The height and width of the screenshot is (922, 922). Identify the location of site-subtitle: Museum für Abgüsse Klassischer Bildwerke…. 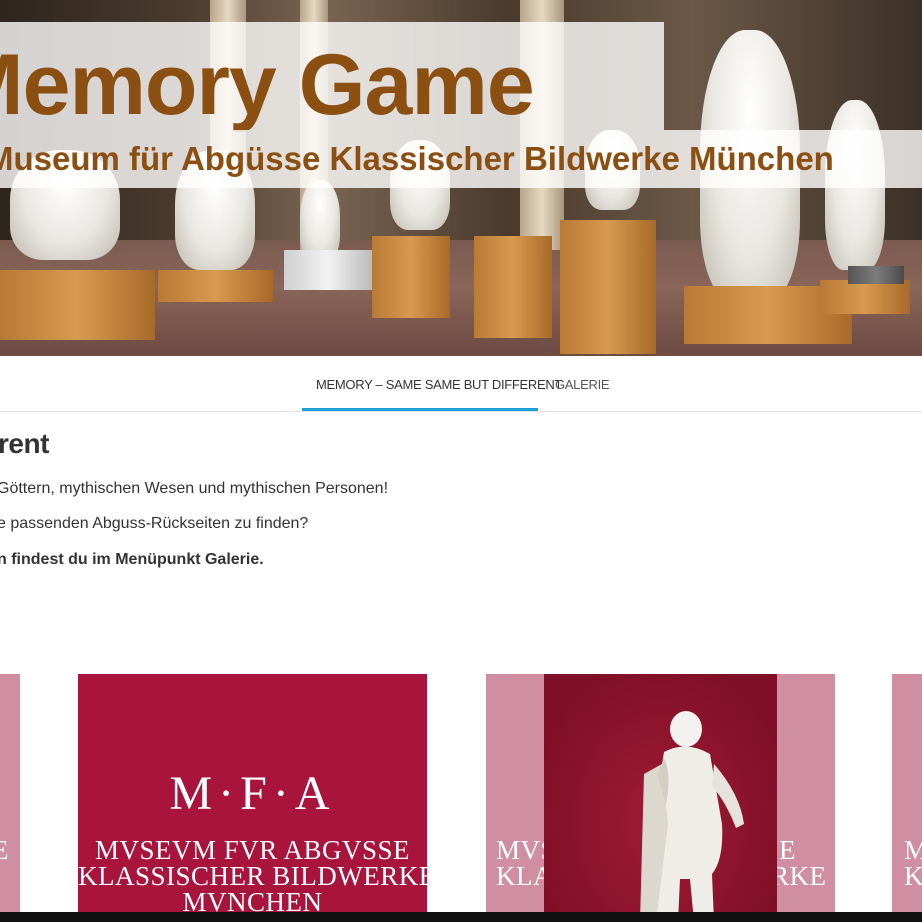
(417, 158).